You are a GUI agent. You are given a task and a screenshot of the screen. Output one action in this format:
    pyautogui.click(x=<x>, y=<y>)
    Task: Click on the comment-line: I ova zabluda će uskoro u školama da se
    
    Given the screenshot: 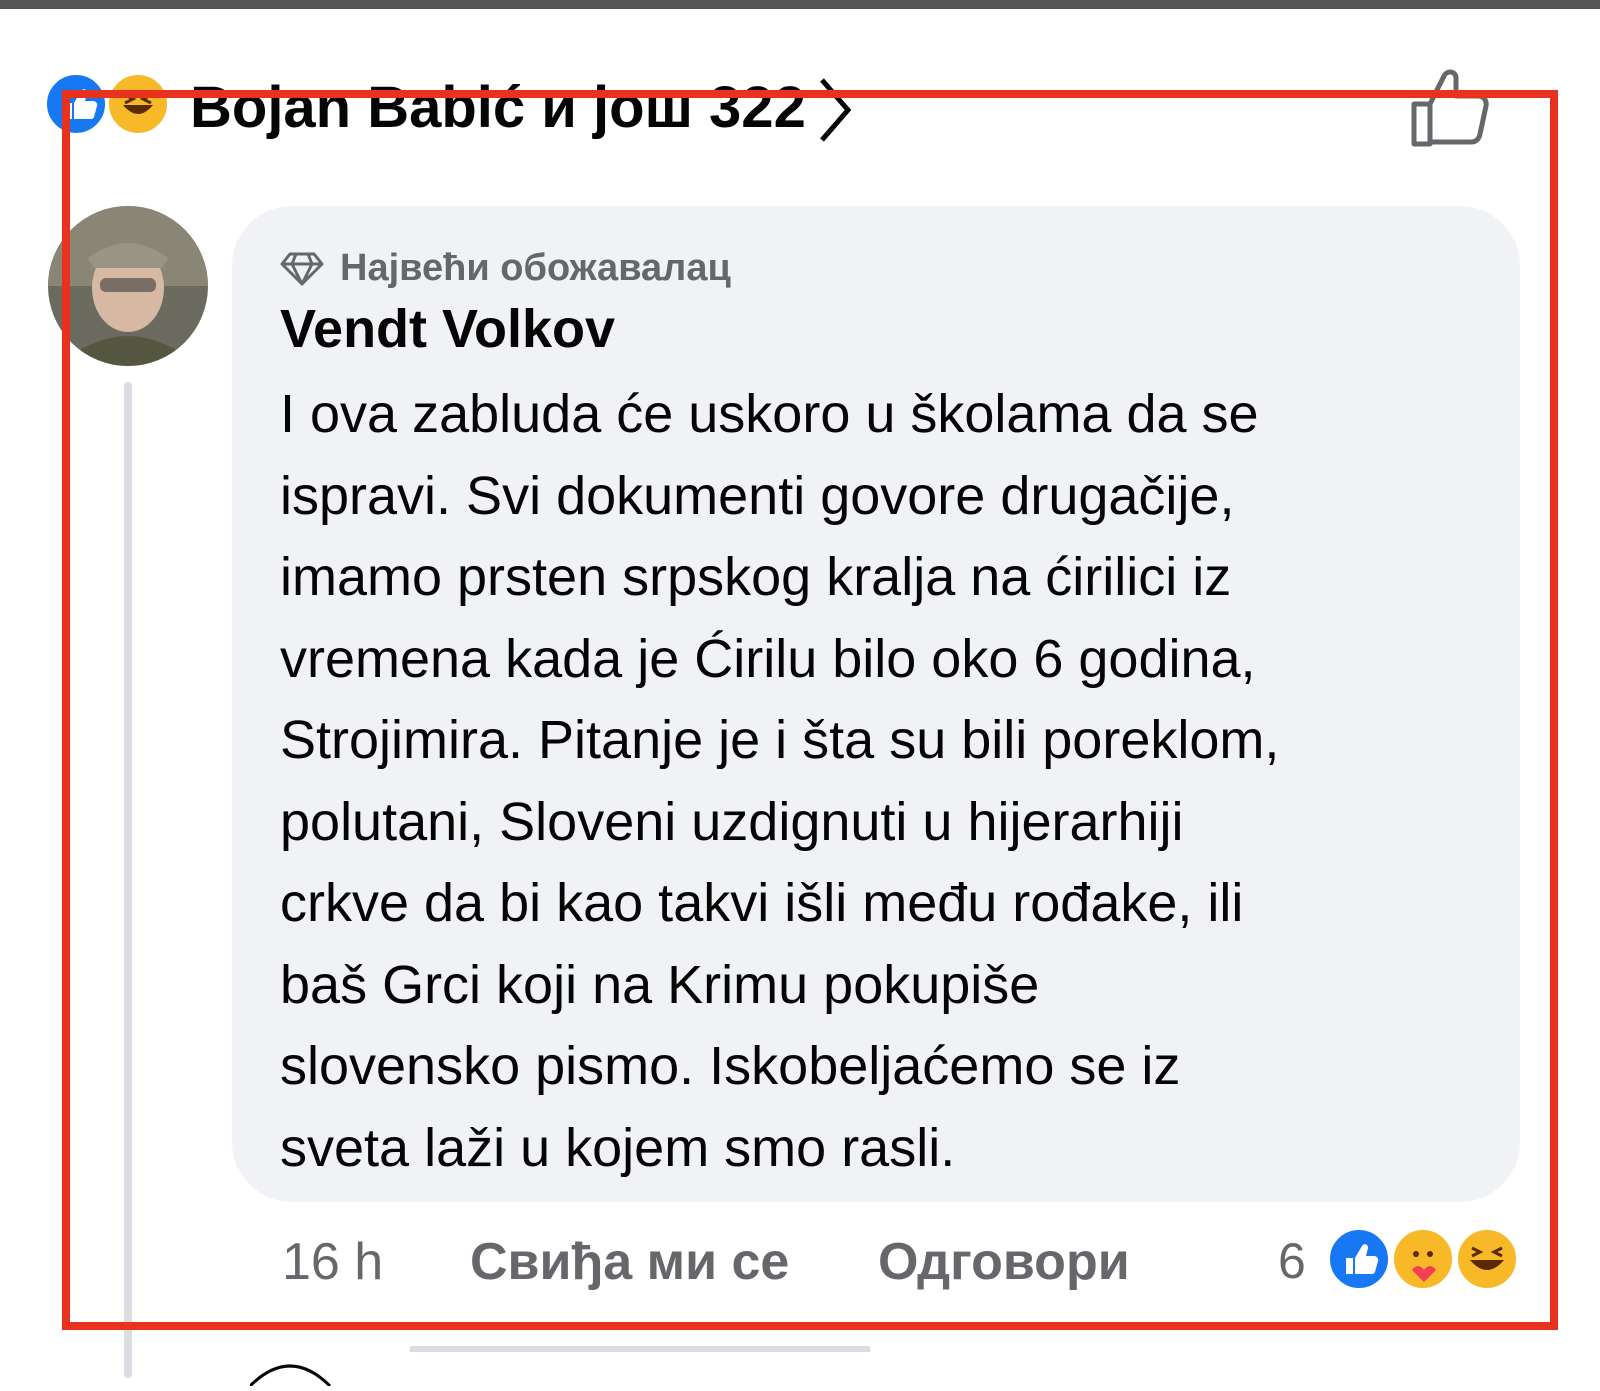 What is the action you would take?
    pyautogui.click(x=769, y=414)
    